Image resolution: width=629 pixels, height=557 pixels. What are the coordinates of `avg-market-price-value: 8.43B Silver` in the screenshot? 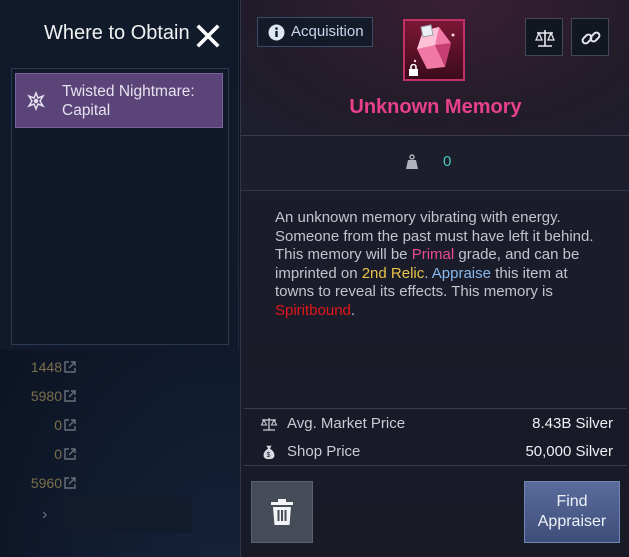 It's located at (572, 423).